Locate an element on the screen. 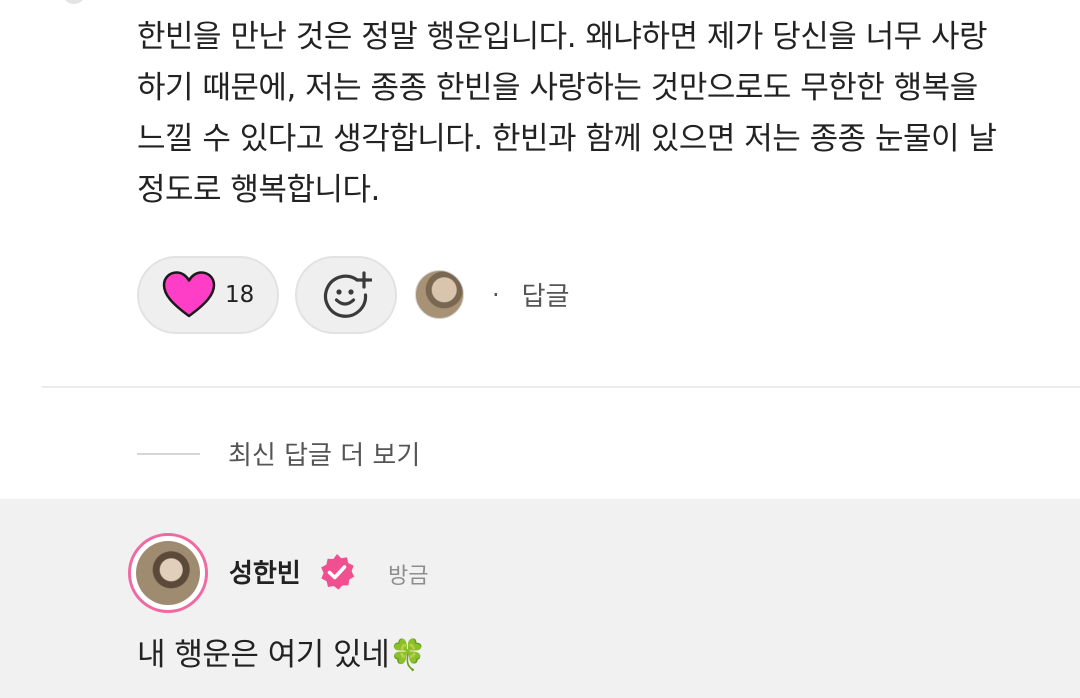 This screenshot has height=698, width=1080. heart-icon is located at coordinates (189, 293).